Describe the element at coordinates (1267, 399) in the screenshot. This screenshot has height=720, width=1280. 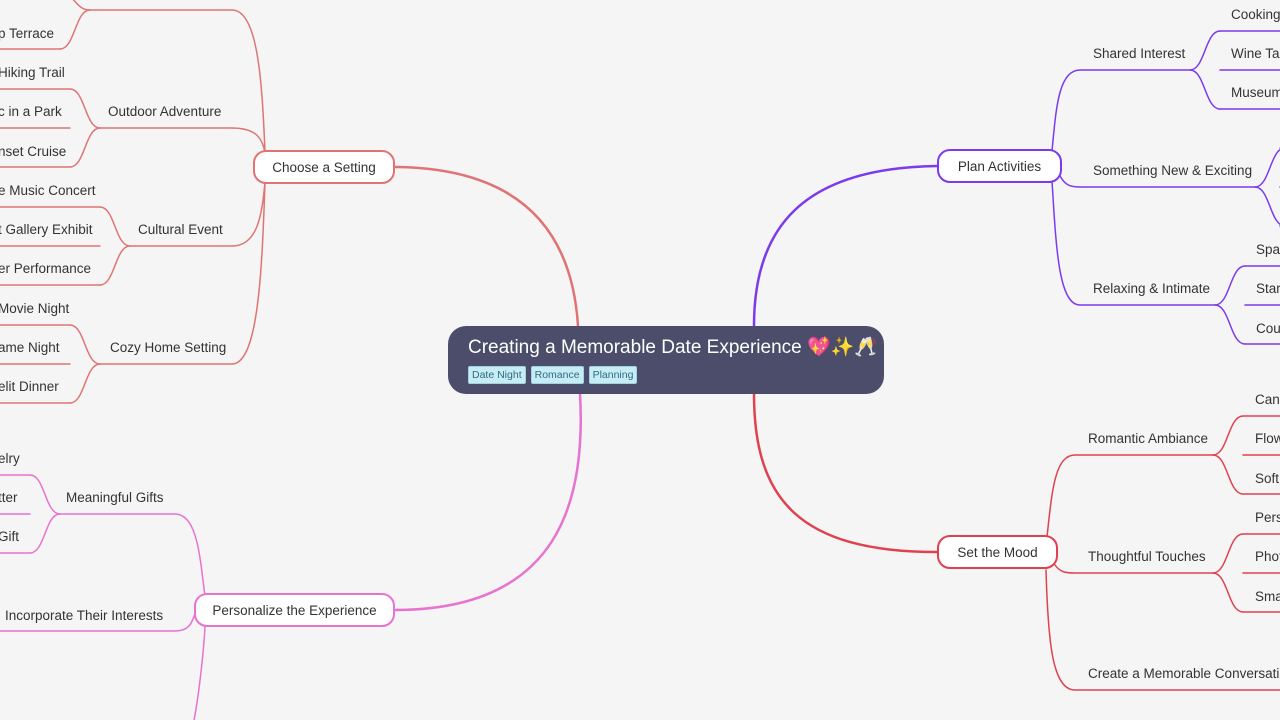
I see `leaf-node: Cand` at that location.